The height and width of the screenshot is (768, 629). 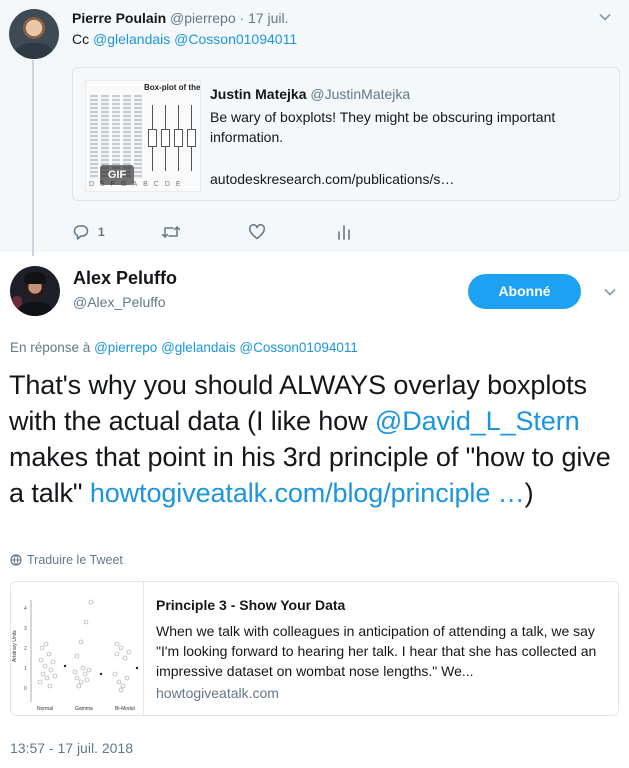 I want to click on reply-to-prefix: En réponse à, so click(x=50, y=347).